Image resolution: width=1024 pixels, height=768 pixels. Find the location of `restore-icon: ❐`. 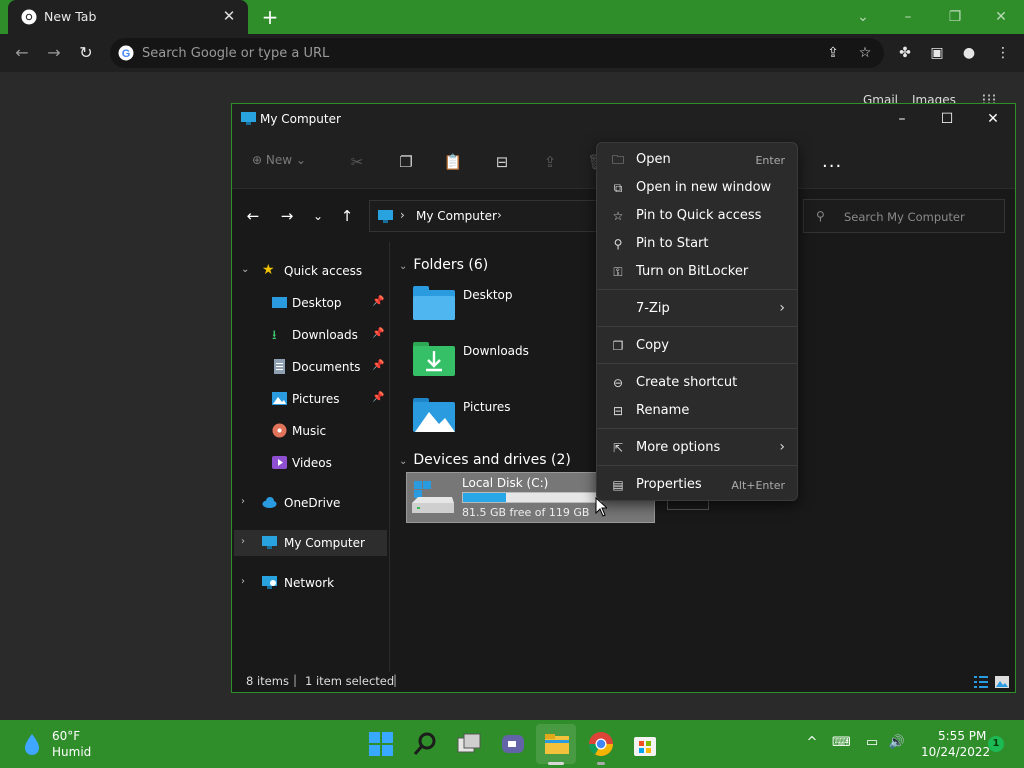

restore-icon: ❐ is located at coordinates (955, 17).